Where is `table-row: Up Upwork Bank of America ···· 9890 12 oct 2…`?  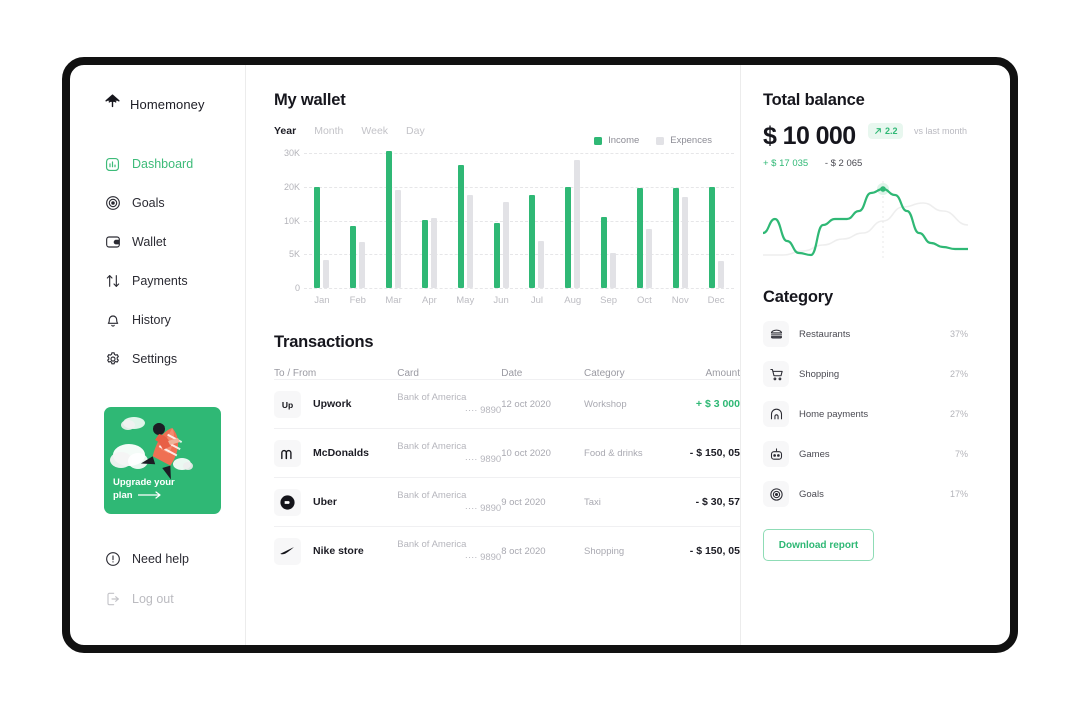
table-row: Up Upwork Bank of America ···· 9890 12 oct 2… is located at coordinates (507, 403).